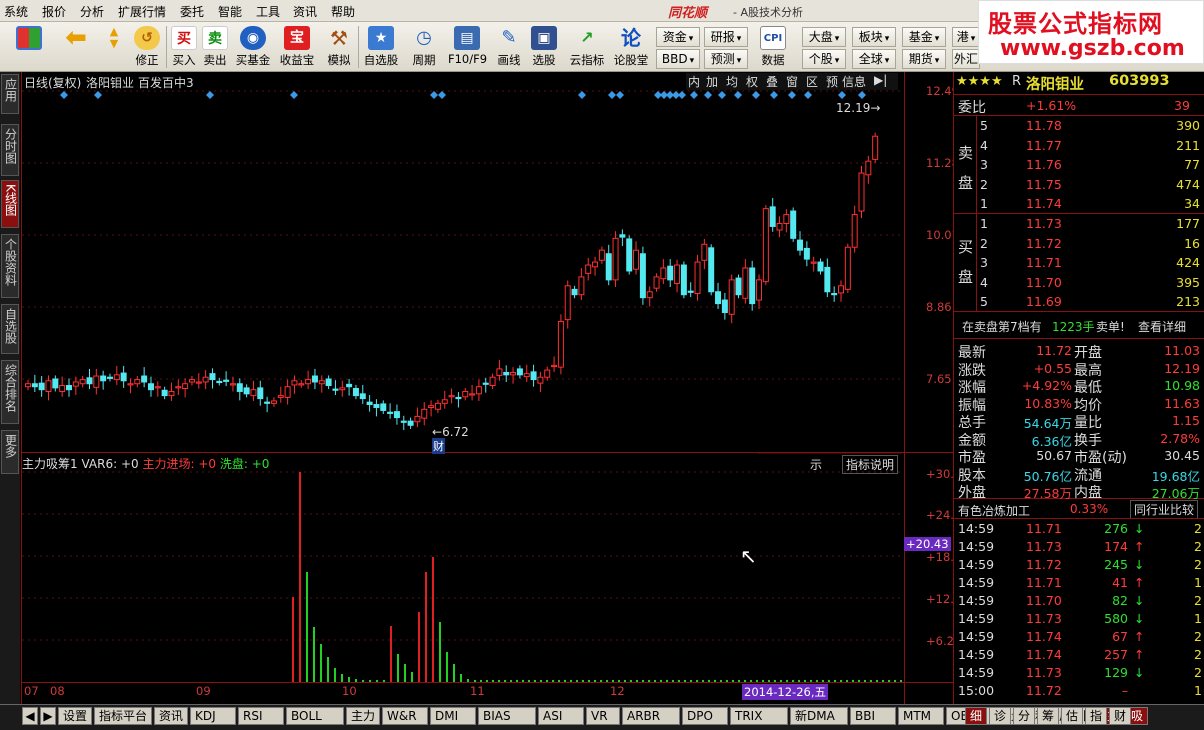 This screenshot has width=1204, height=730. Describe the element at coordinates (75, 716) in the screenshot. I see `tab-0: 设置` at that location.